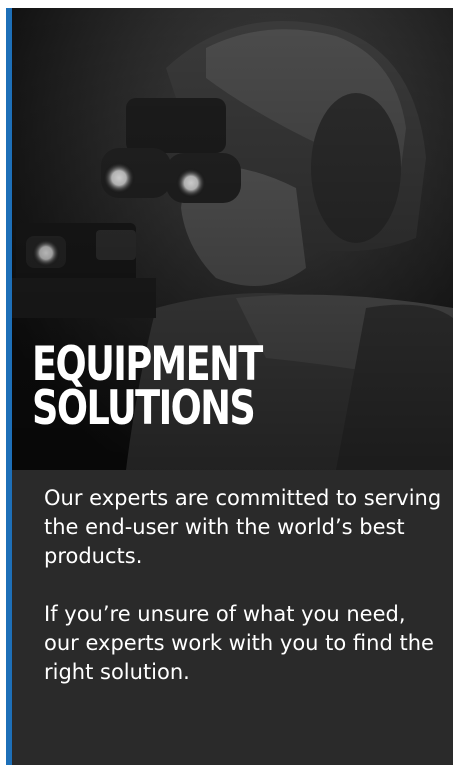 The width and height of the screenshot is (459, 769). What do you see at coordinates (144, 408) in the screenshot?
I see `hero-title-line-2: SOLUTIONS` at bounding box center [144, 408].